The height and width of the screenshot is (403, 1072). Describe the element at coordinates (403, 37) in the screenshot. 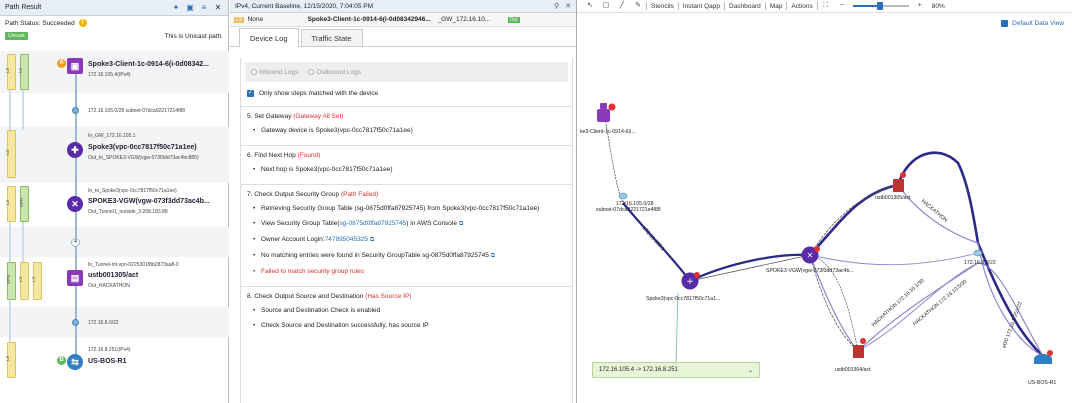

I see `log-tabs: Device Log Traffic State` at that location.